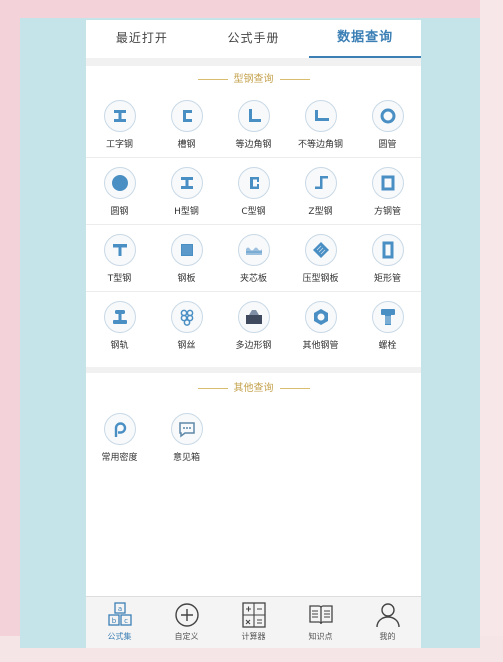 The height and width of the screenshot is (662, 503). What do you see at coordinates (126, 621) in the screenshot?
I see `svg-text: c` at bounding box center [126, 621].